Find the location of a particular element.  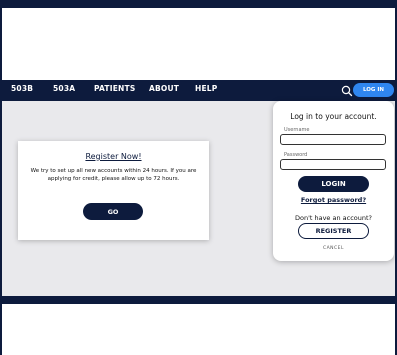

password-input is located at coordinates (333, 164).